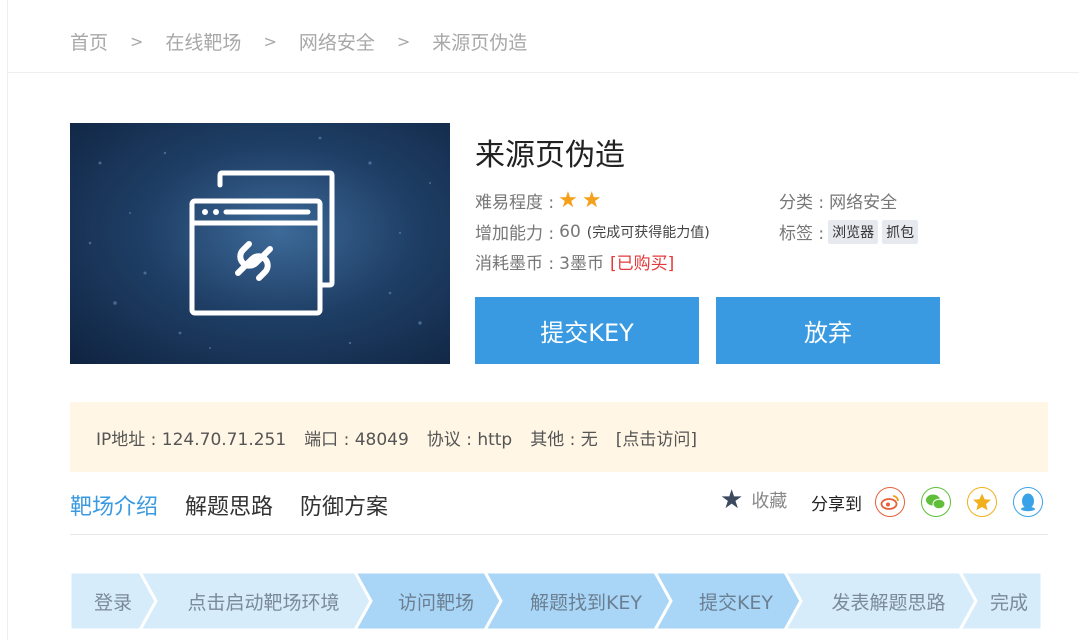 The height and width of the screenshot is (640, 1079). Describe the element at coordinates (356, 439) in the screenshot. I see `port: 端口 : 48049` at that location.